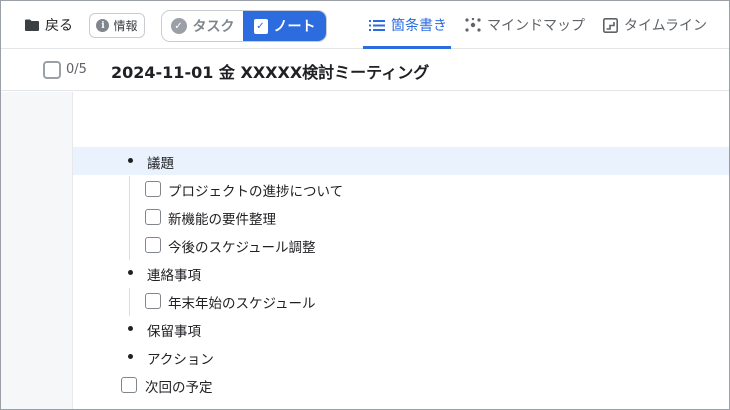 The image size is (730, 410). What do you see at coordinates (180, 360) in the screenshot?
I see `list-item-text: アクション` at bounding box center [180, 360].